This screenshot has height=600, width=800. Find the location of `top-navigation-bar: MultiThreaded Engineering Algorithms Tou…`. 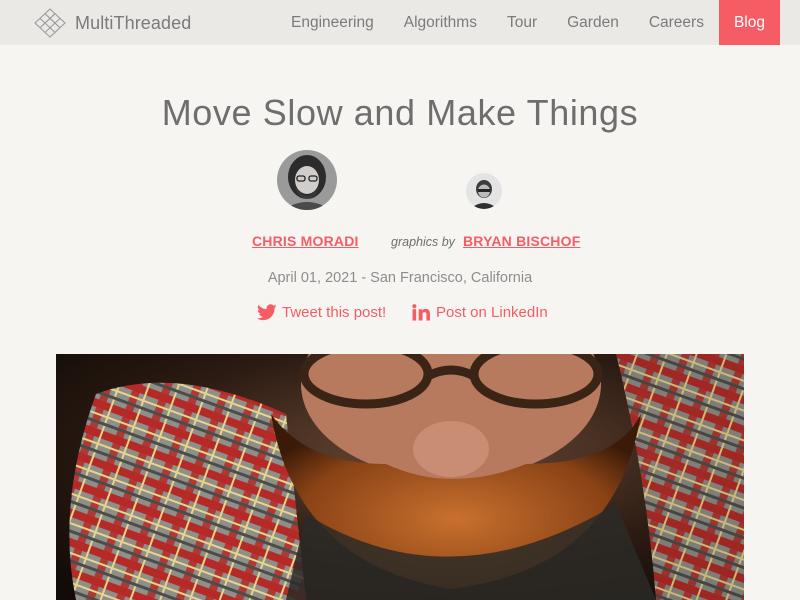

top-navigation-bar: MultiThreaded Engineering Algorithms Tou… is located at coordinates (400, 22).